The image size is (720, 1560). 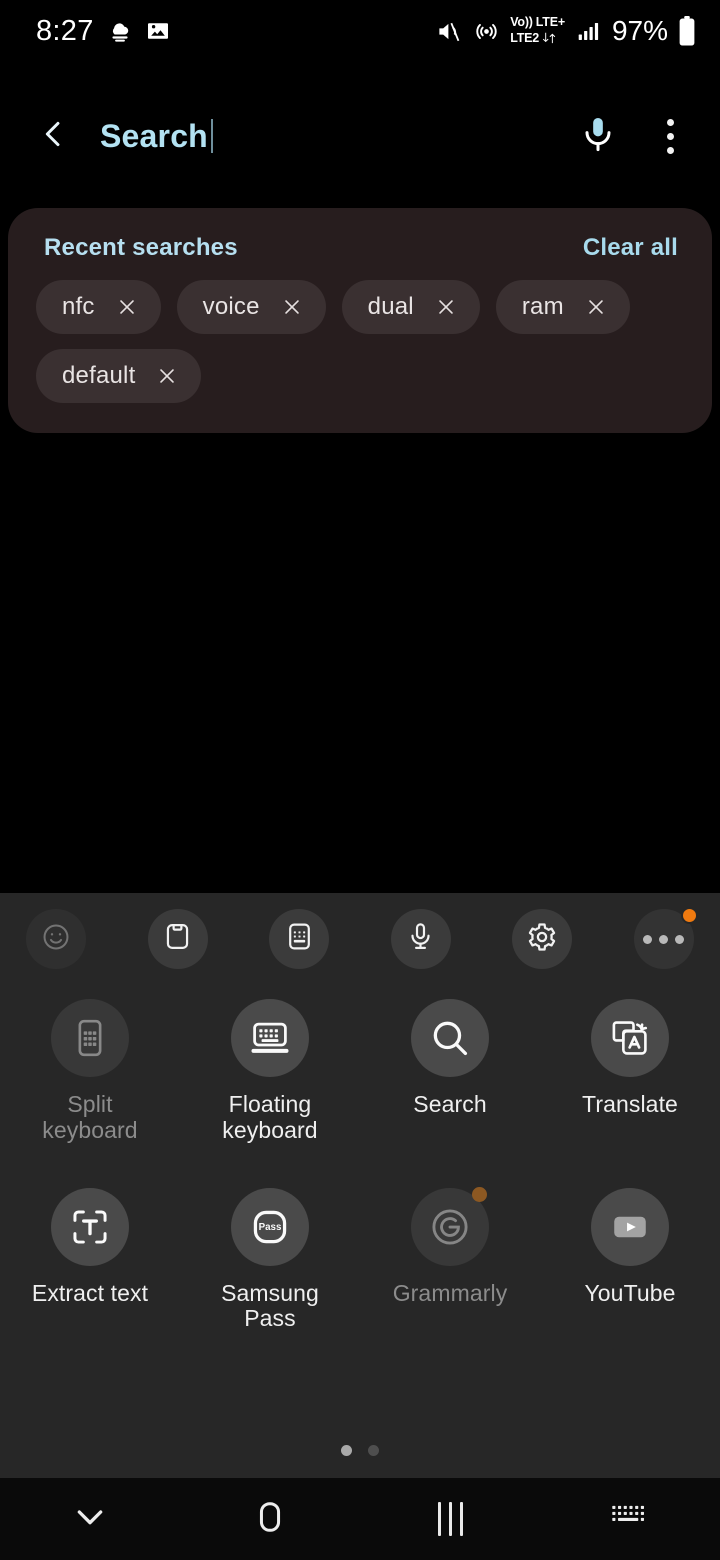 What do you see at coordinates (450, 1226) in the screenshot?
I see `grammarly-icon` at bounding box center [450, 1226].